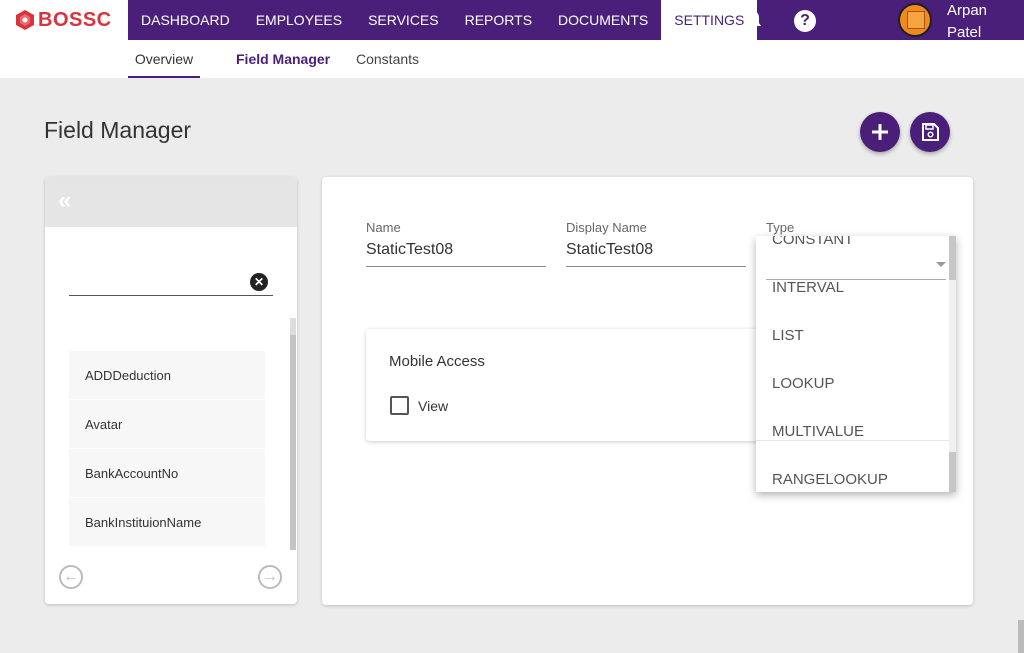 The height and width of the screenshot is (653, 1024). I want to click on add-field-button, so click(880, 132).